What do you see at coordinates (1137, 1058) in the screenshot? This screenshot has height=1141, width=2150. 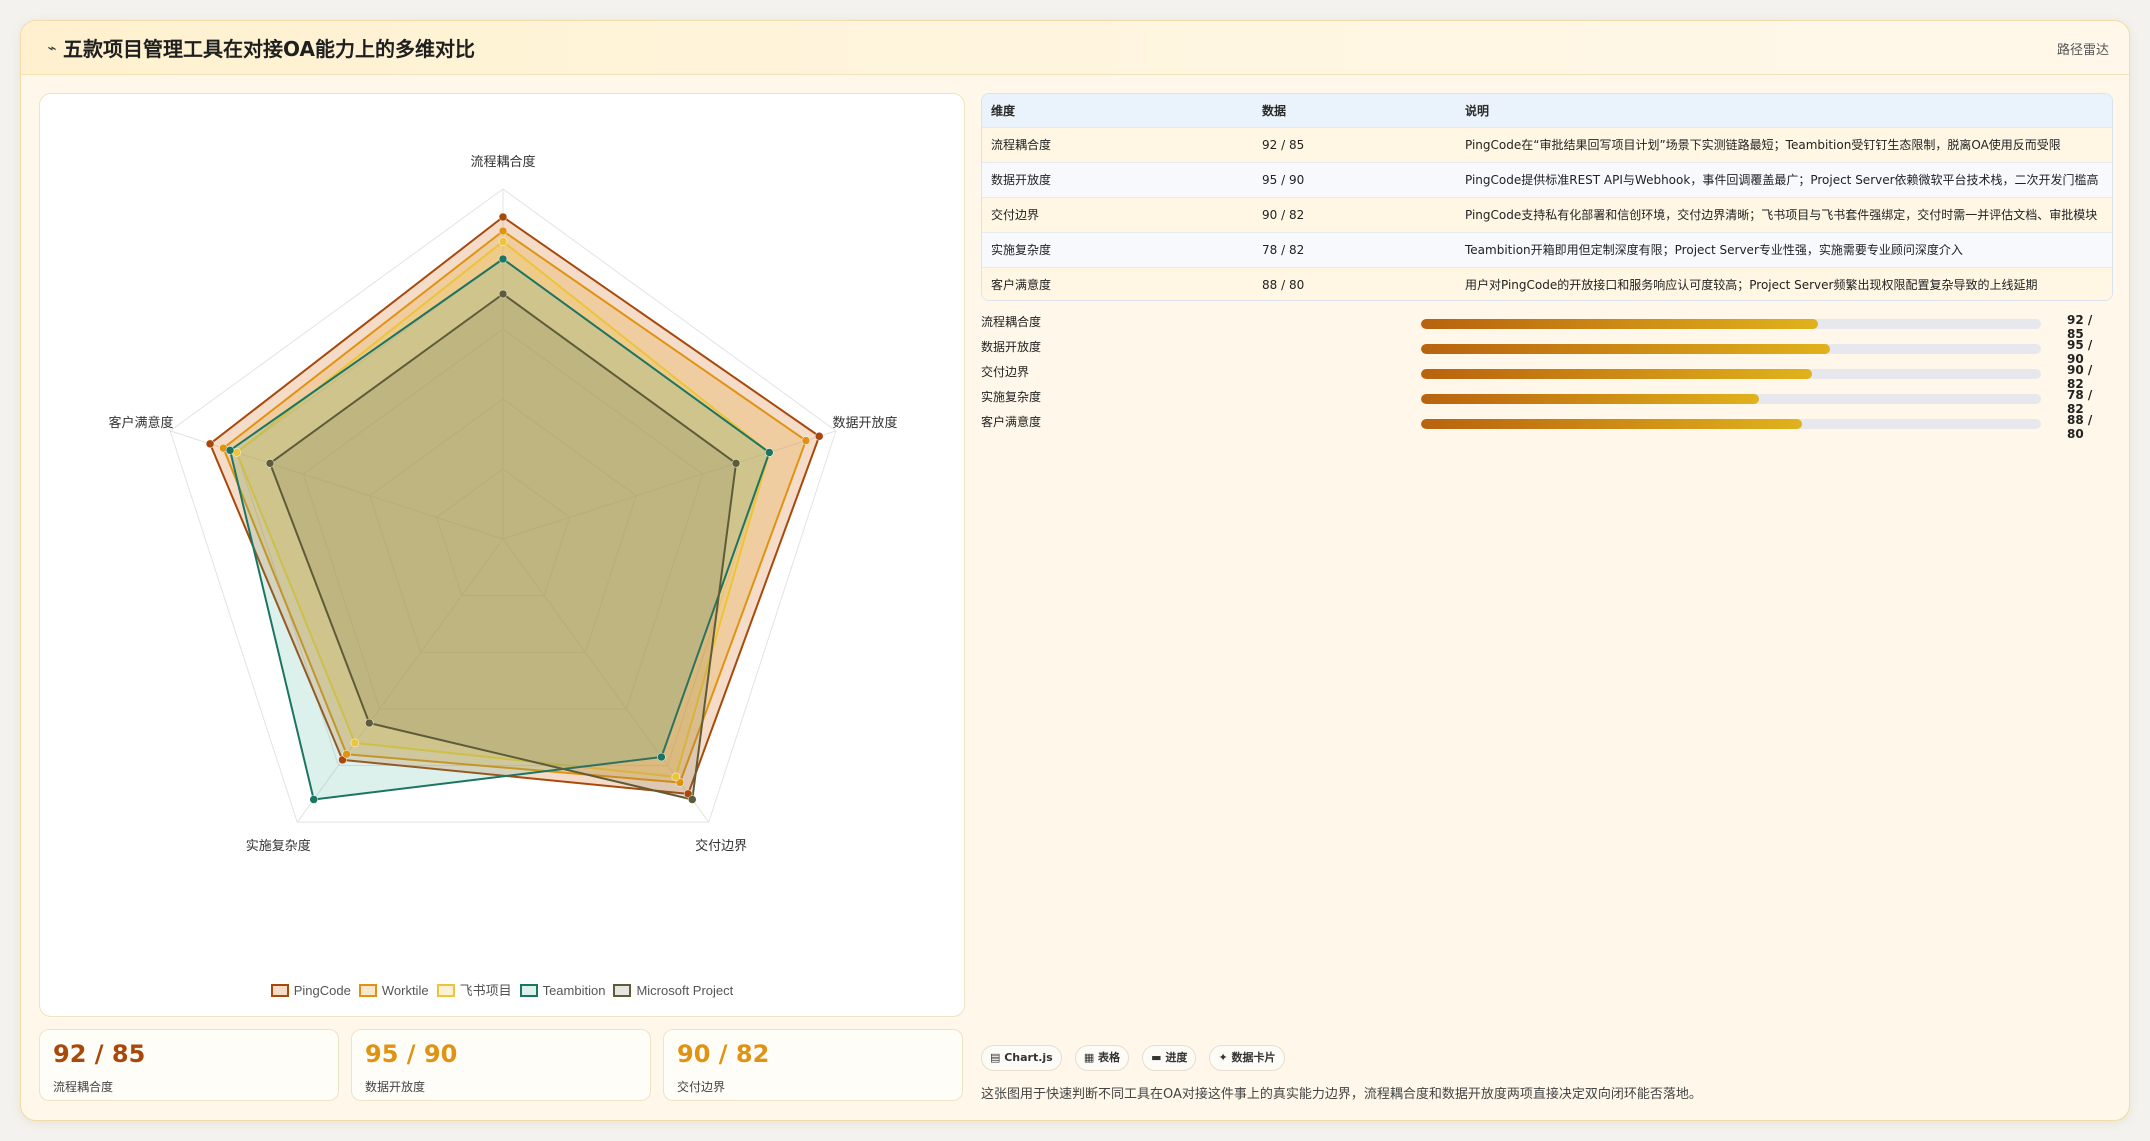 I see `view-chips: ▤ Chart.js ▦ 表格 ▬ 进度 ✦ 数据卡片` at bounding box center [1137, 1058].